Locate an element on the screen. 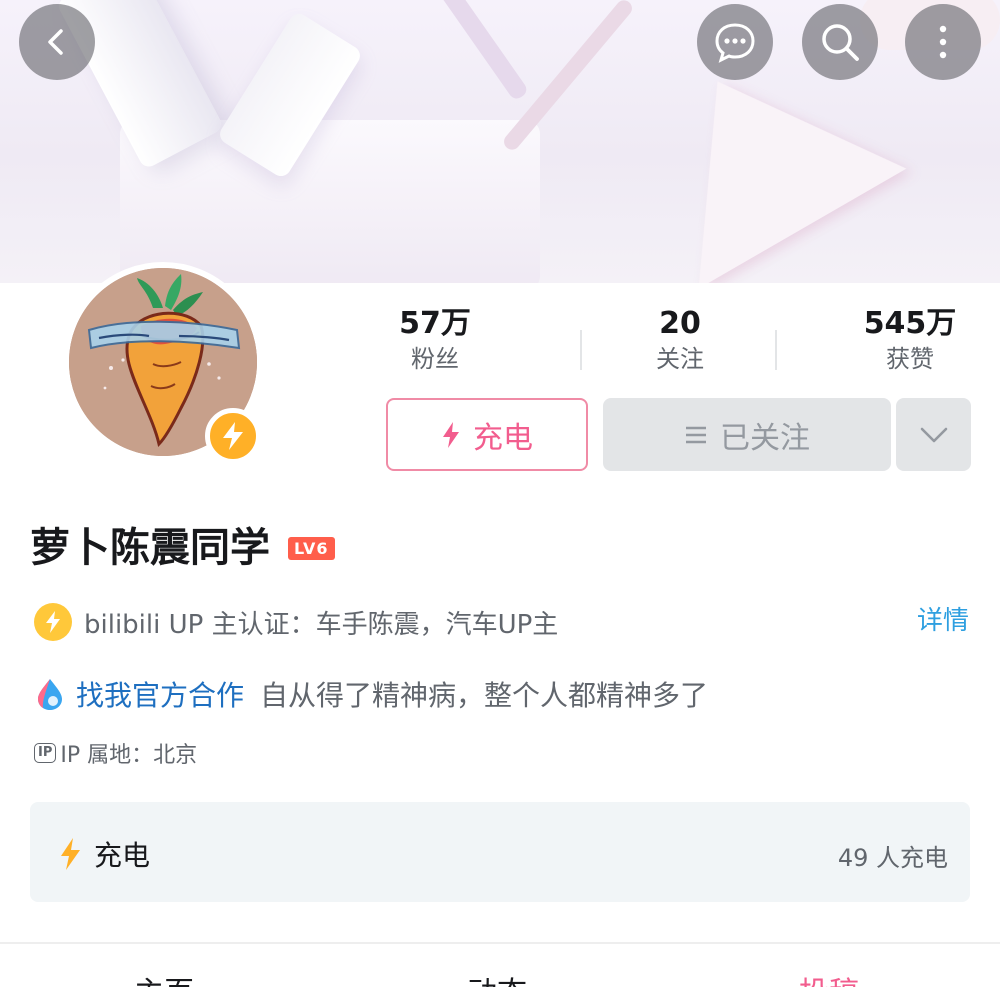  details-link: 详情 is located at coordinates (943, 618).